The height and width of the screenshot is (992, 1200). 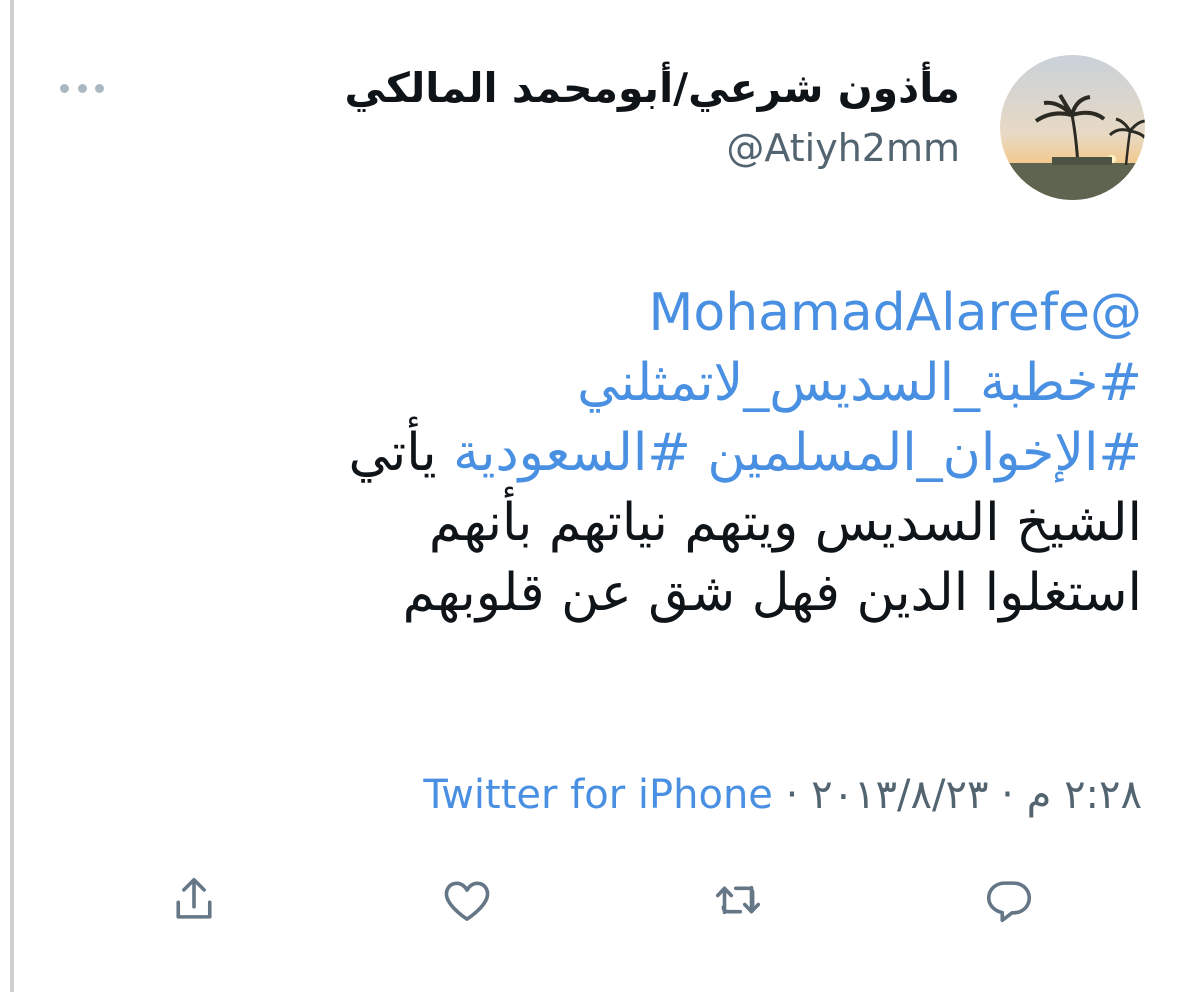 I want to click on user-handle: @Atiyh2mm, so click(x=843, y=148).